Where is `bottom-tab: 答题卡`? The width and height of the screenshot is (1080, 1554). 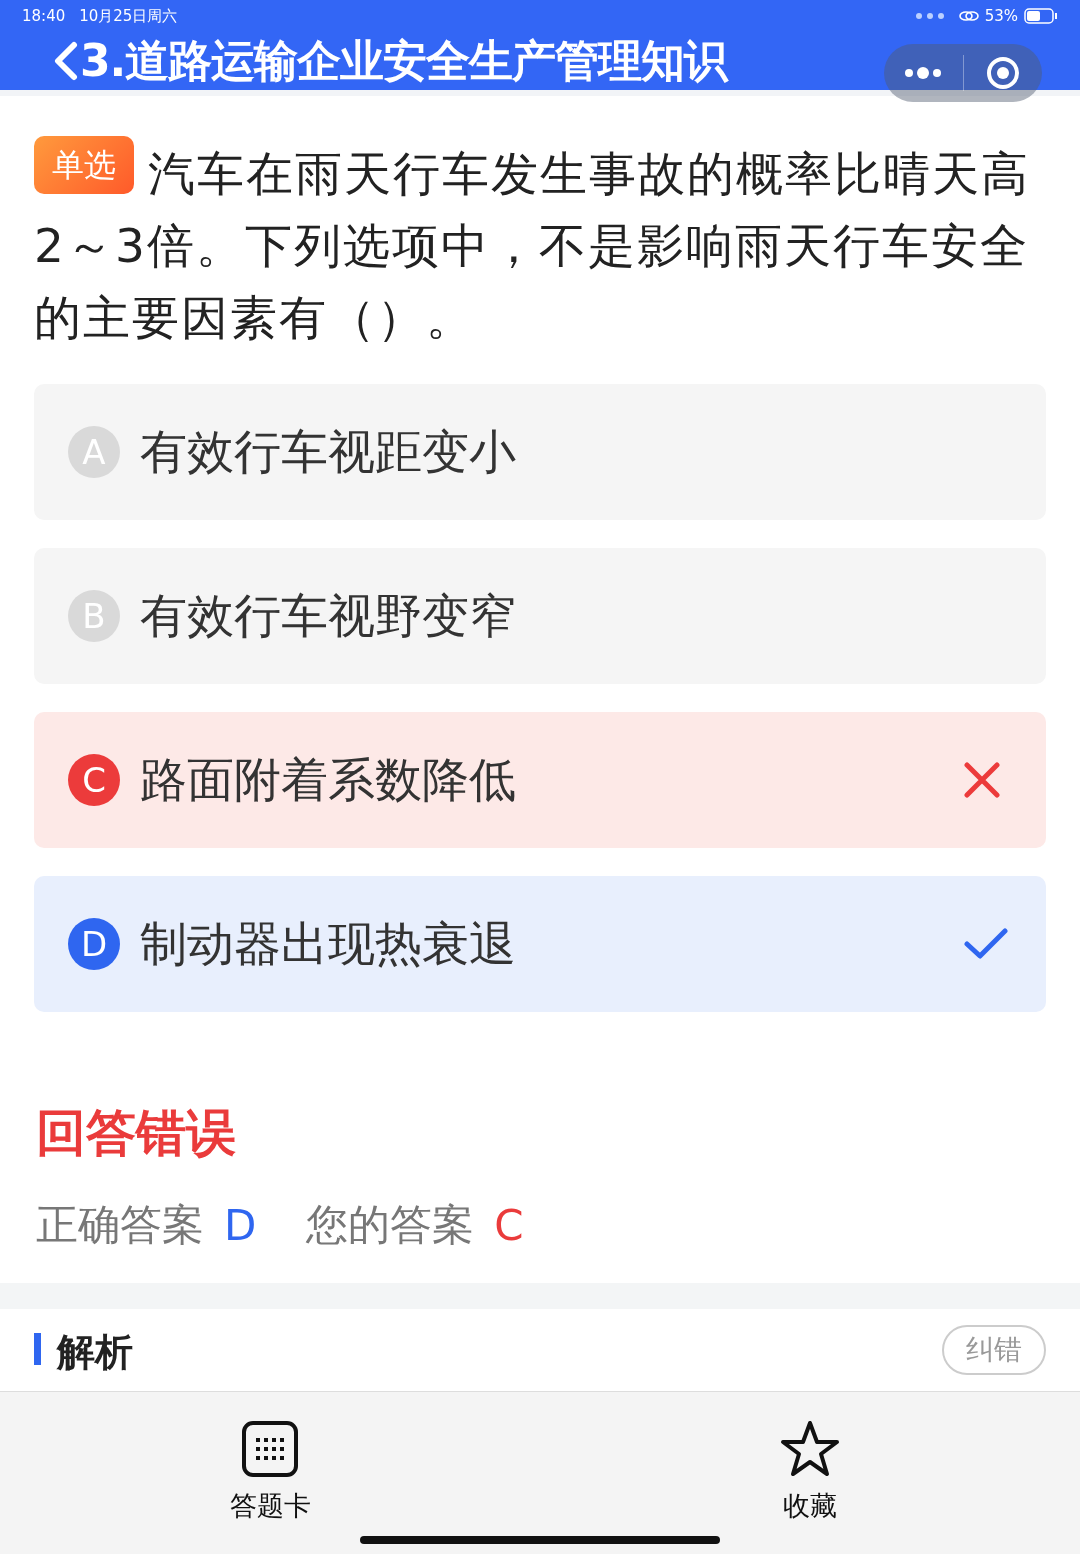
bottom-tab: 答题卡 is located at coordinates (270, 1473).